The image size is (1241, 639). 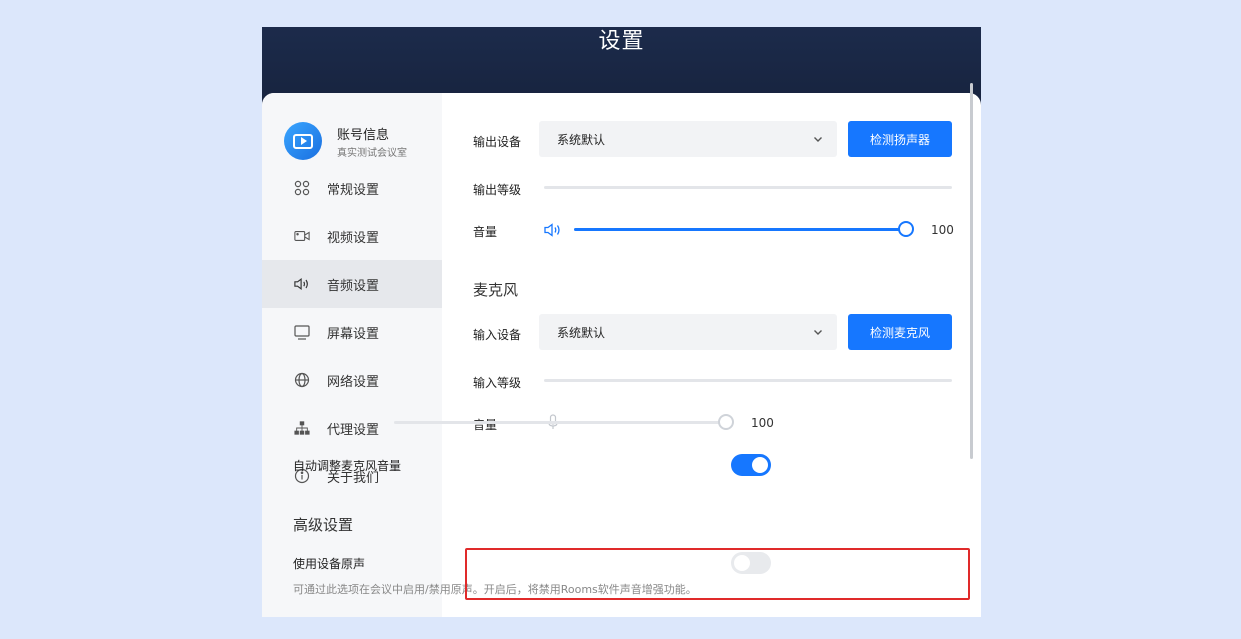 I want to click on original-sound-description: 可通过此选项在会议中启用/禁用原声。开启后，将禁用Rooms软件声音增强功能。, so click(x=495, y=589).